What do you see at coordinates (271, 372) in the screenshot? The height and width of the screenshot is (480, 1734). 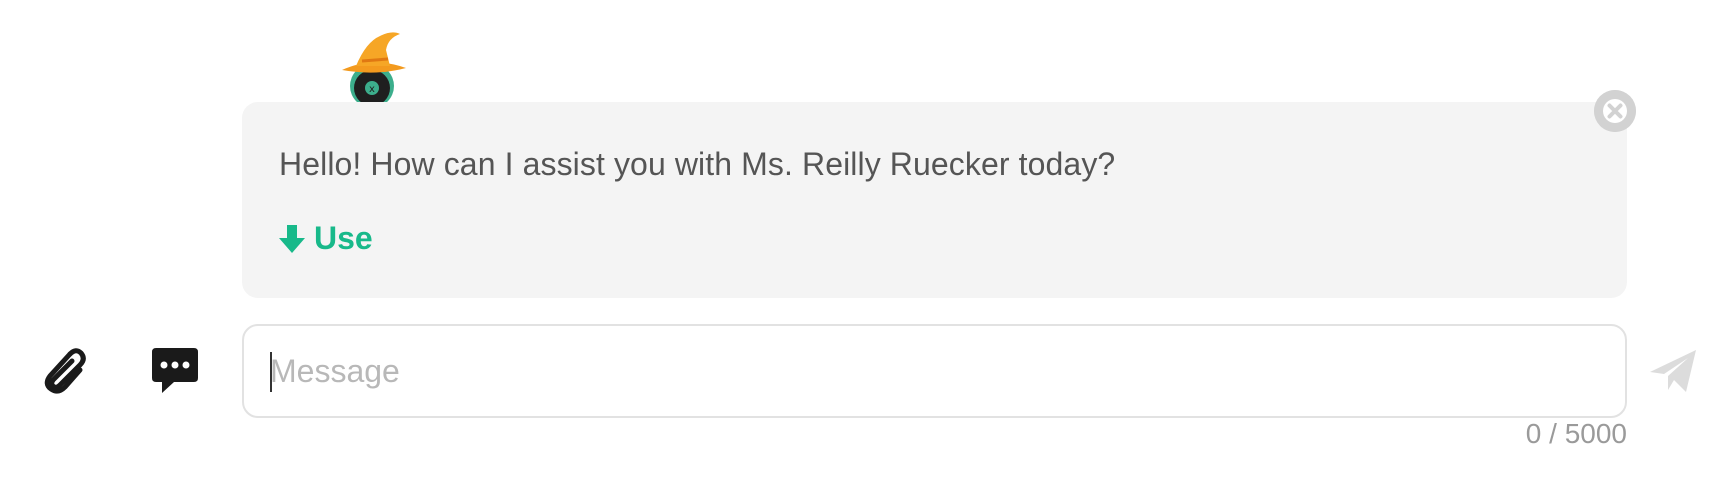 I see `text-caret` at bounding box center [271, 372].